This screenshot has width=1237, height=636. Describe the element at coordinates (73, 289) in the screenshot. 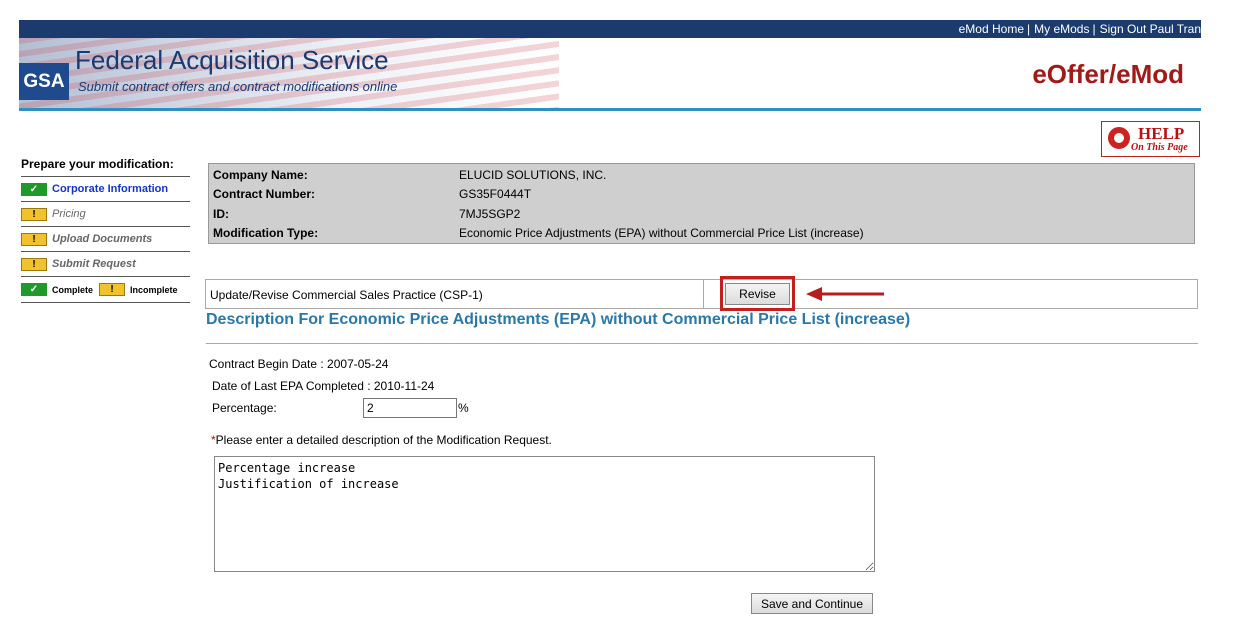

I see `legend-complete-label: Complete` at that location.